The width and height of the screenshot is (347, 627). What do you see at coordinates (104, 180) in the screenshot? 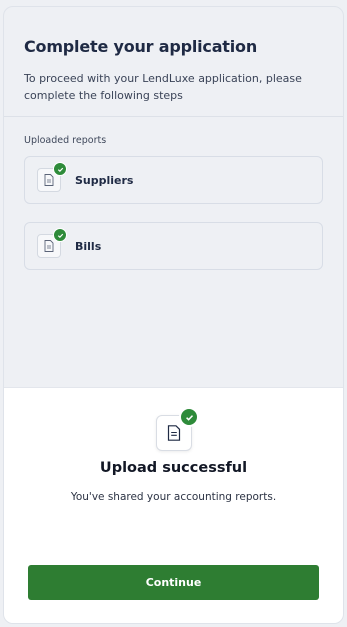
I see `report-name: Suppliers` at bounding box center [104, 180].